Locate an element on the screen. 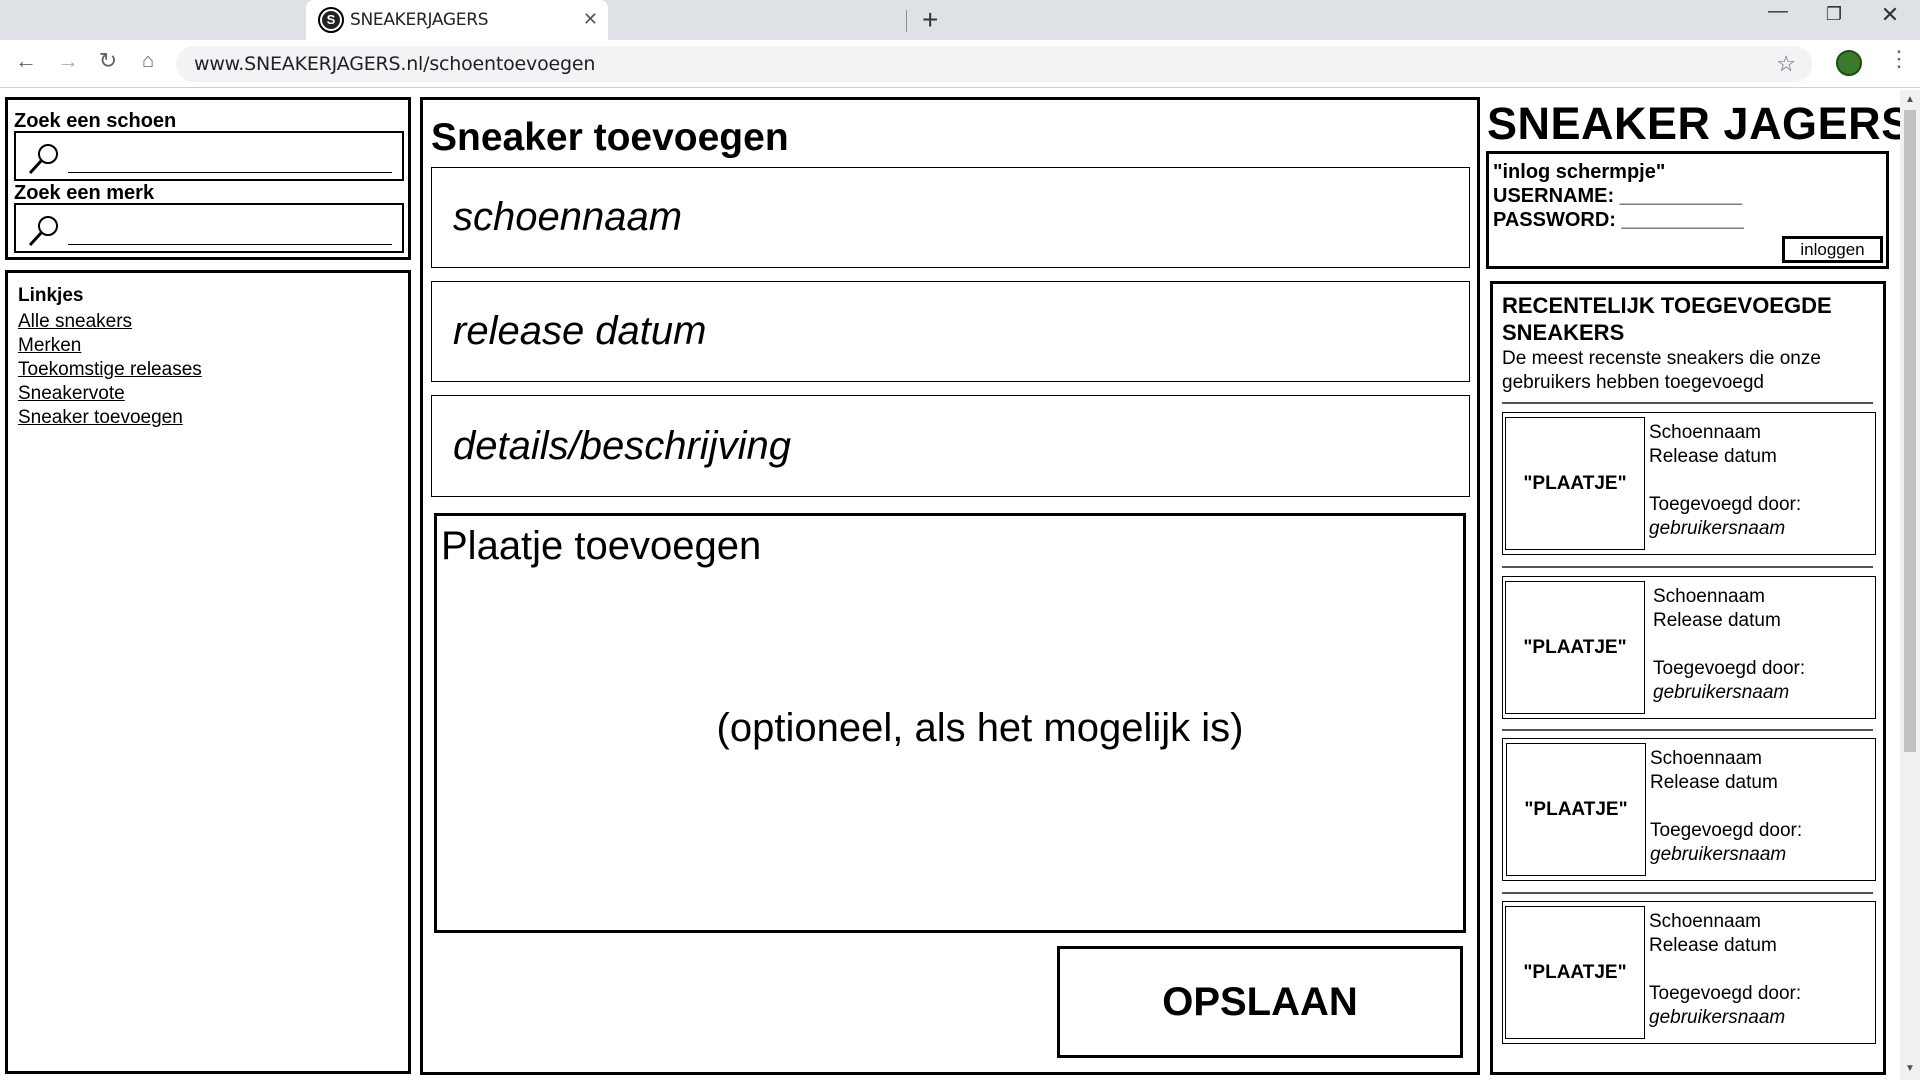  page-title: Sneaker toevoegen is located at coordinates (610, 137).